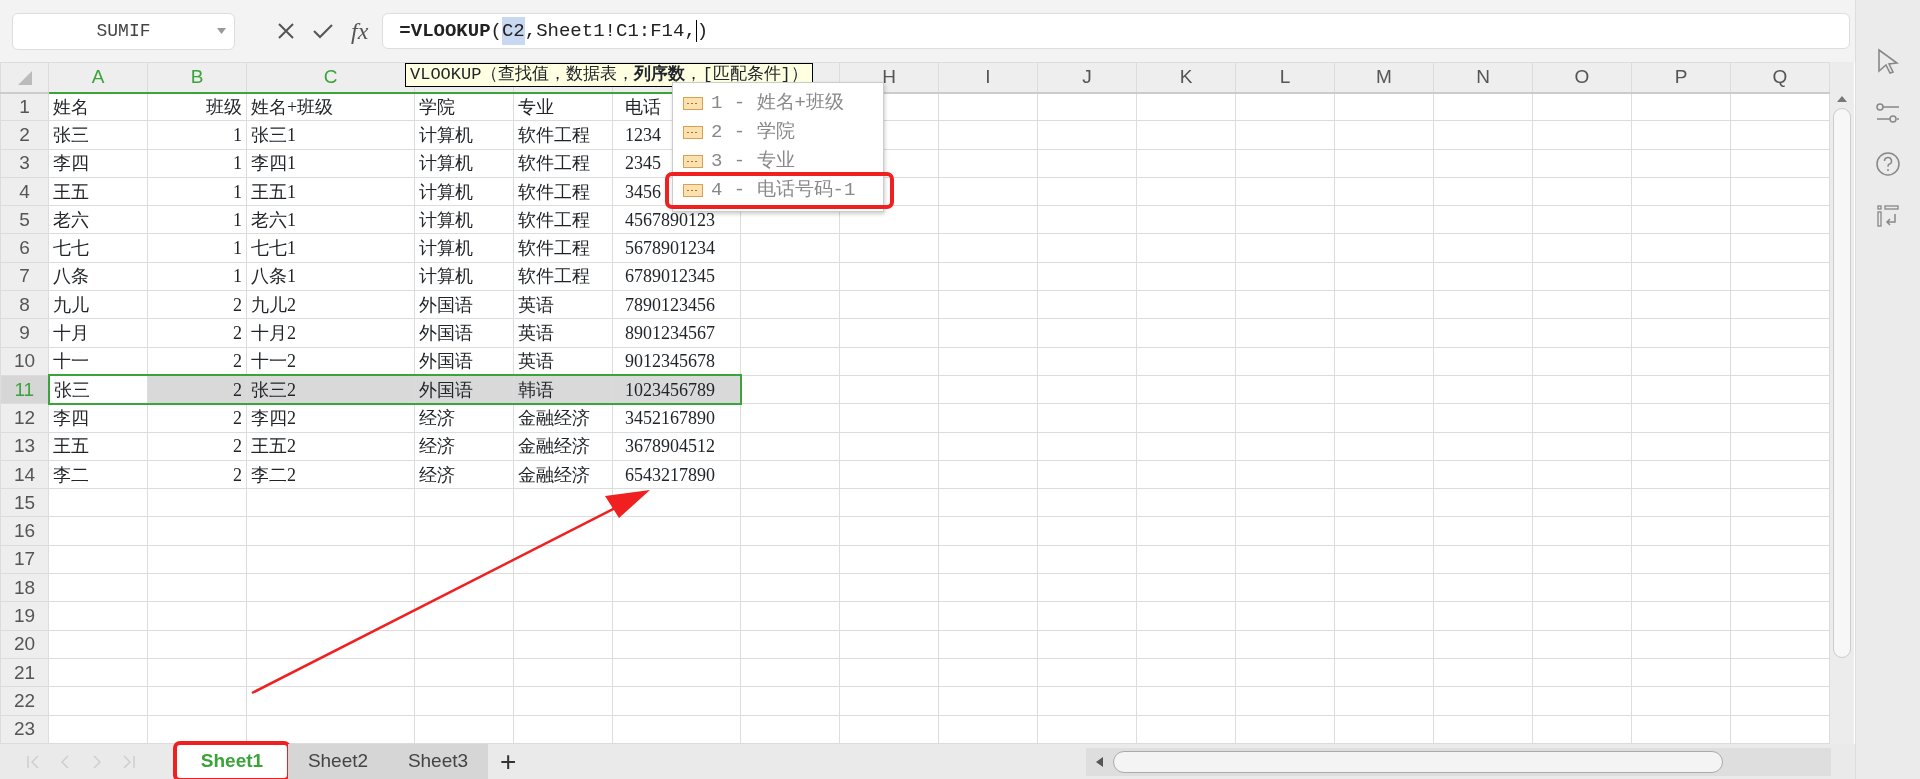 The height and width of the screenshot is (779, 1920). I want to click on row-header: 4, so click(24, 191).